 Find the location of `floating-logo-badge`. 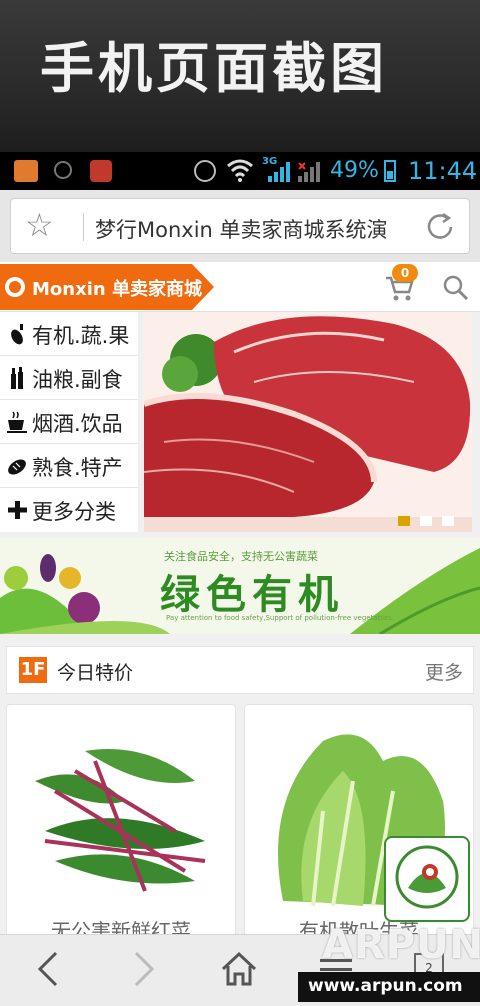

floating-logo-badge is located at coordinates (427, 879).